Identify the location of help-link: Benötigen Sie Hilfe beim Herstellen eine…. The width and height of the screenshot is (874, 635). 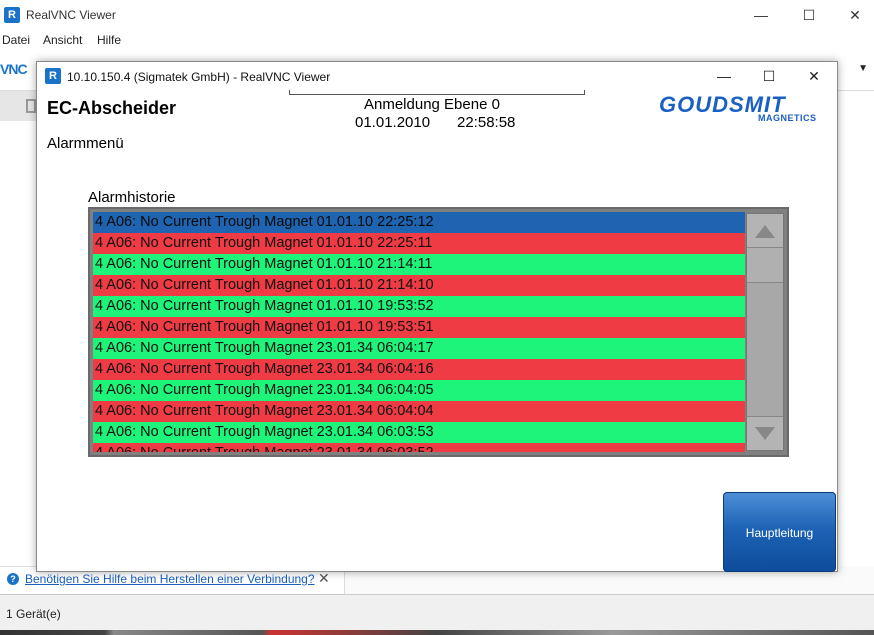
(170, 579).